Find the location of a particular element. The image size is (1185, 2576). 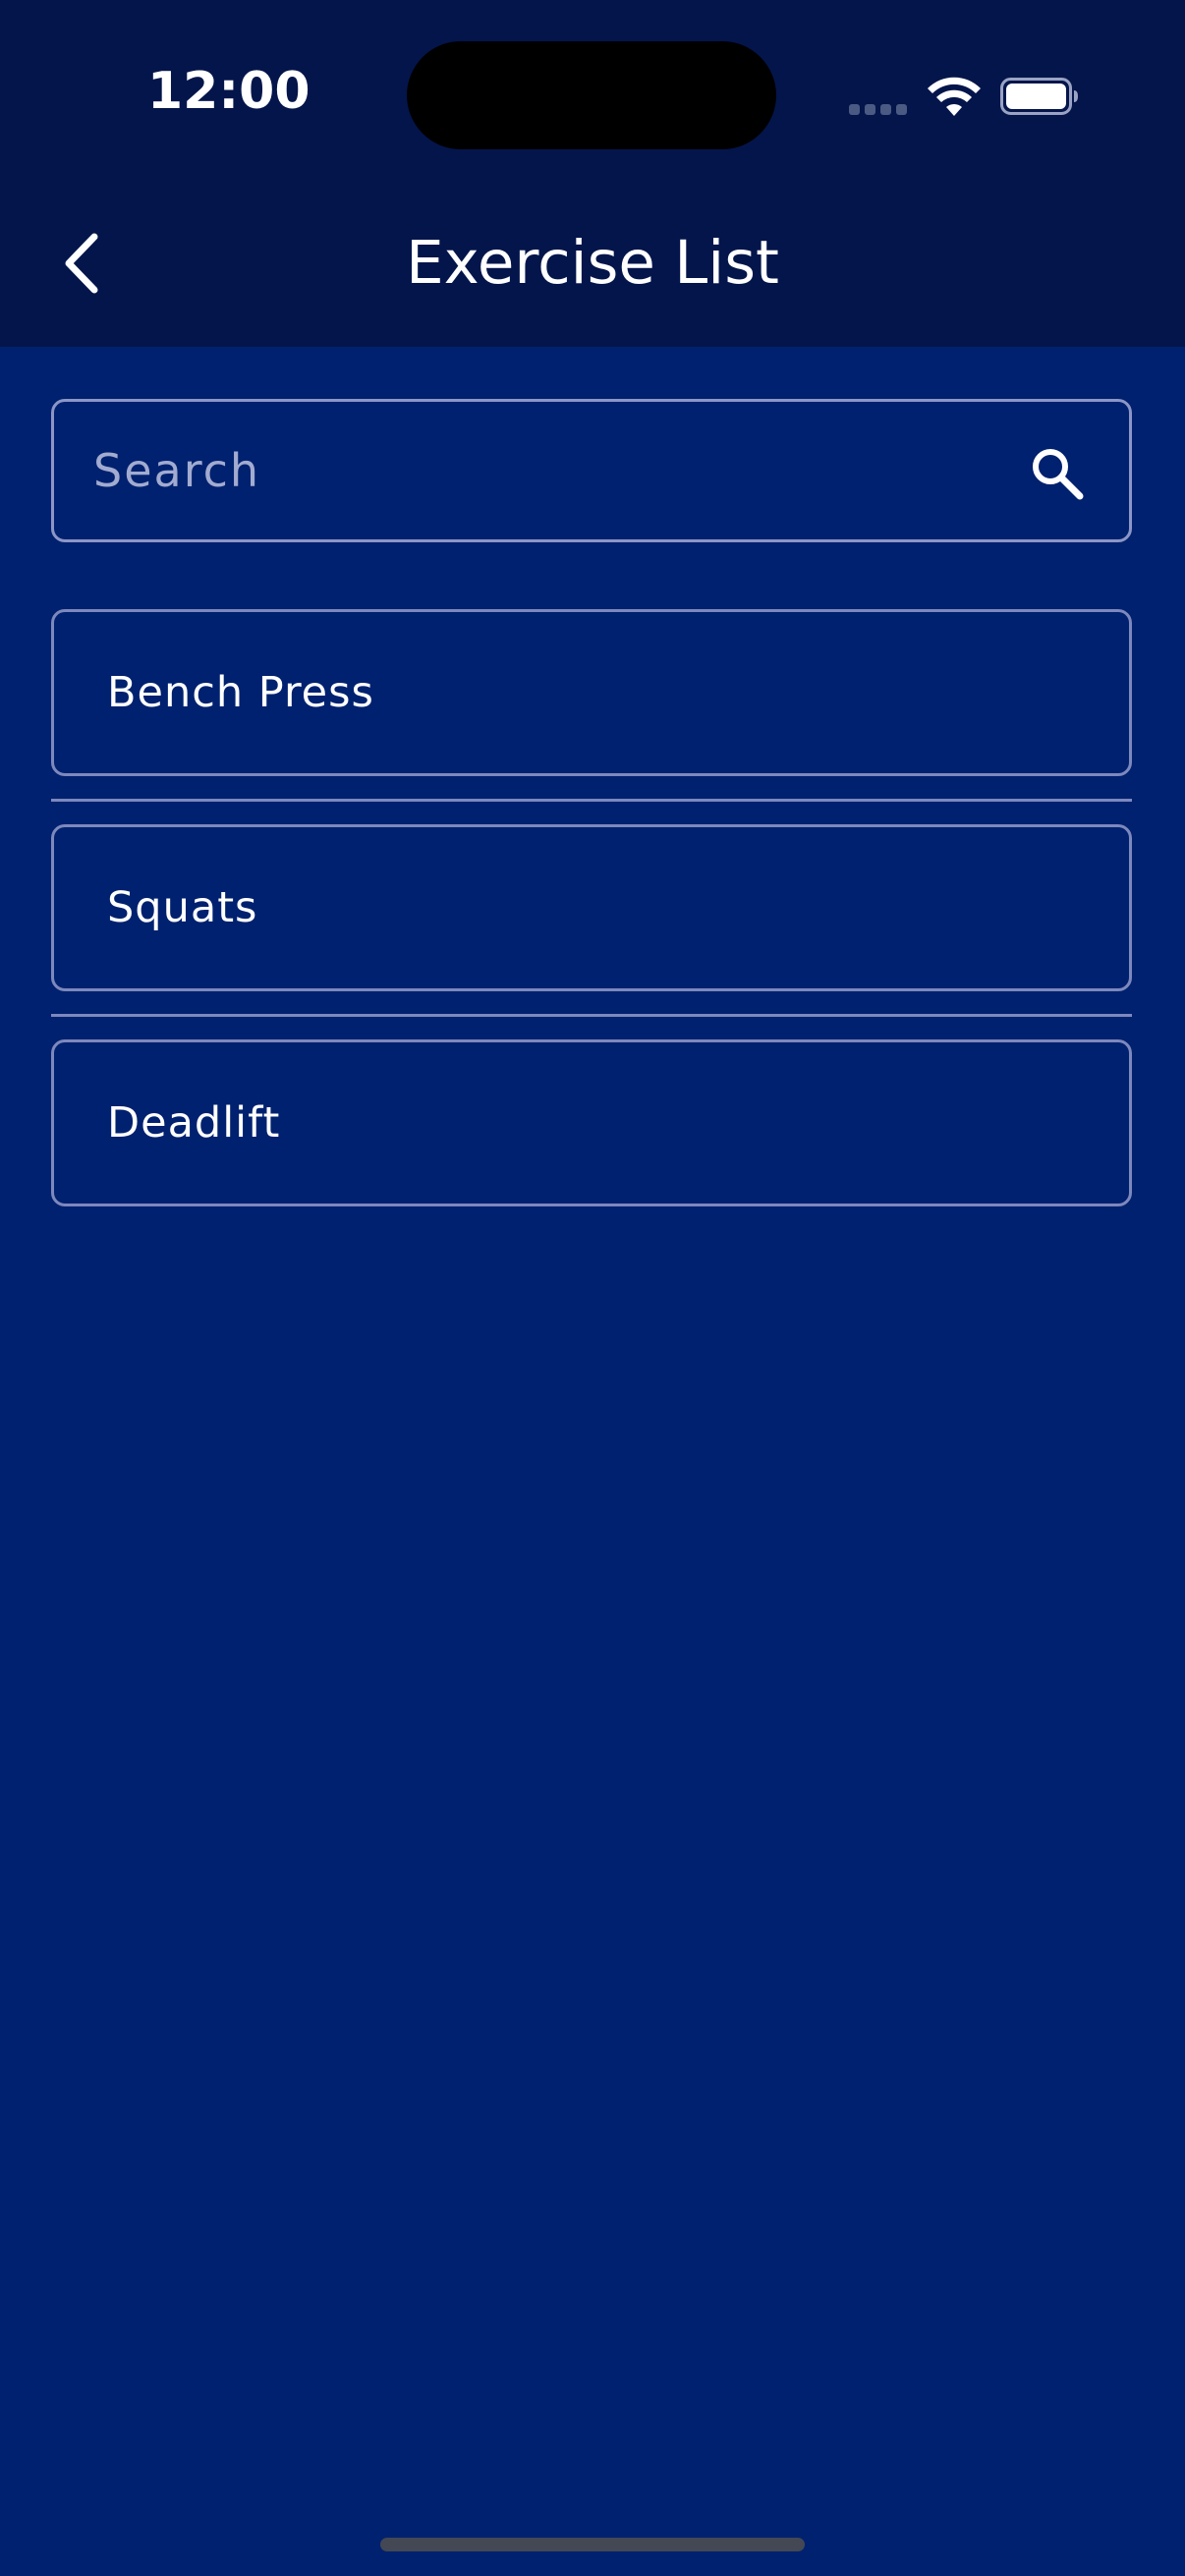

wifi-icon is located at coordinates (955, 96).